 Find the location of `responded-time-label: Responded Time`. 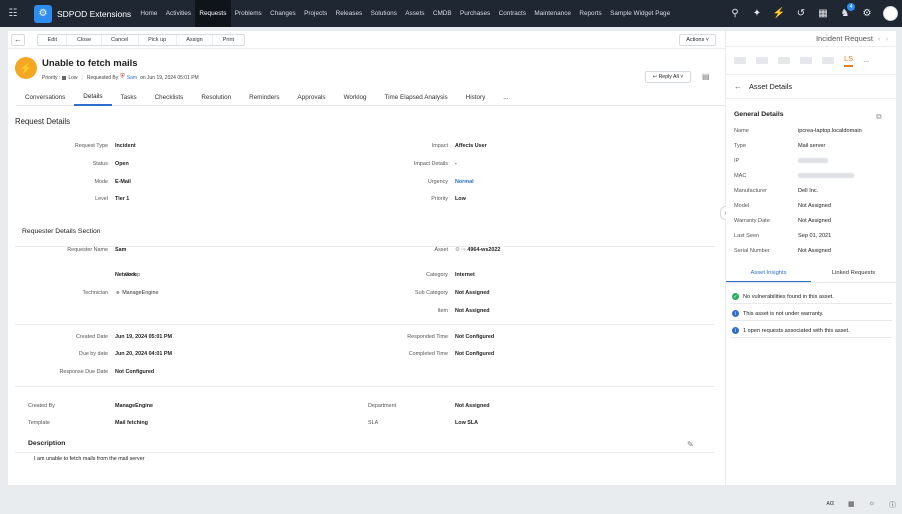

responded-time-label: Responded Time is located at coordinates (427, 337).